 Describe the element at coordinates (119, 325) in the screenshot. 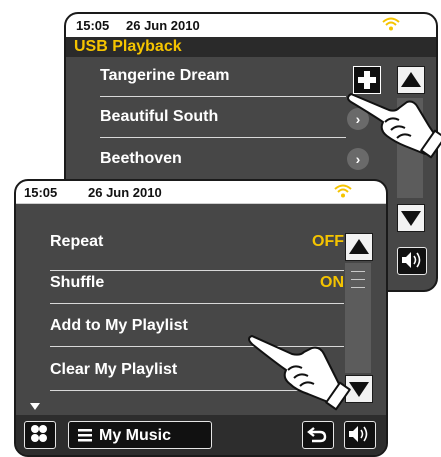

I see `option-label: Add to My Playlist` at that location.